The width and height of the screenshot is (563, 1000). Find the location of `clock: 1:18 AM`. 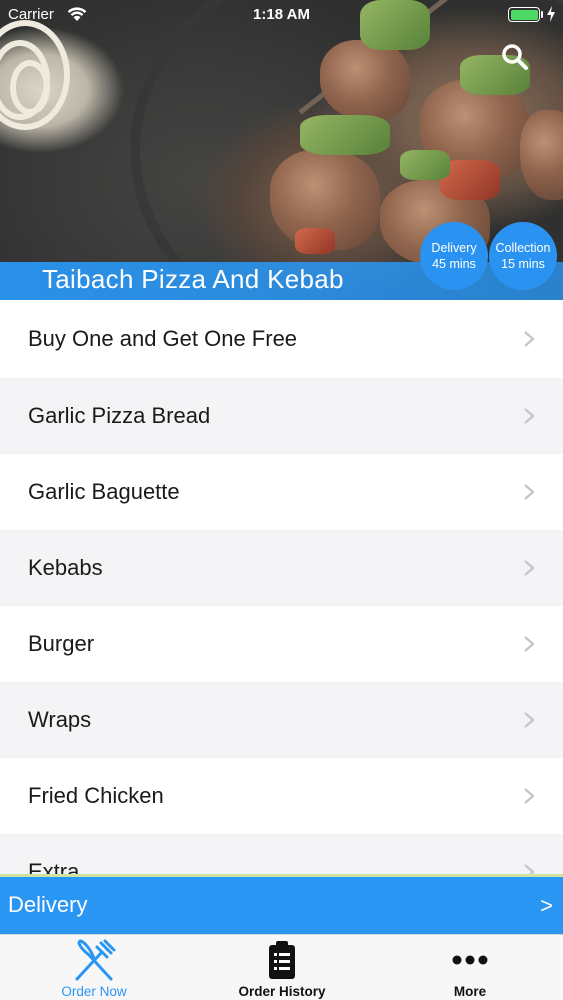

clock: 1:18 AM is located at coordinates (281, 14).